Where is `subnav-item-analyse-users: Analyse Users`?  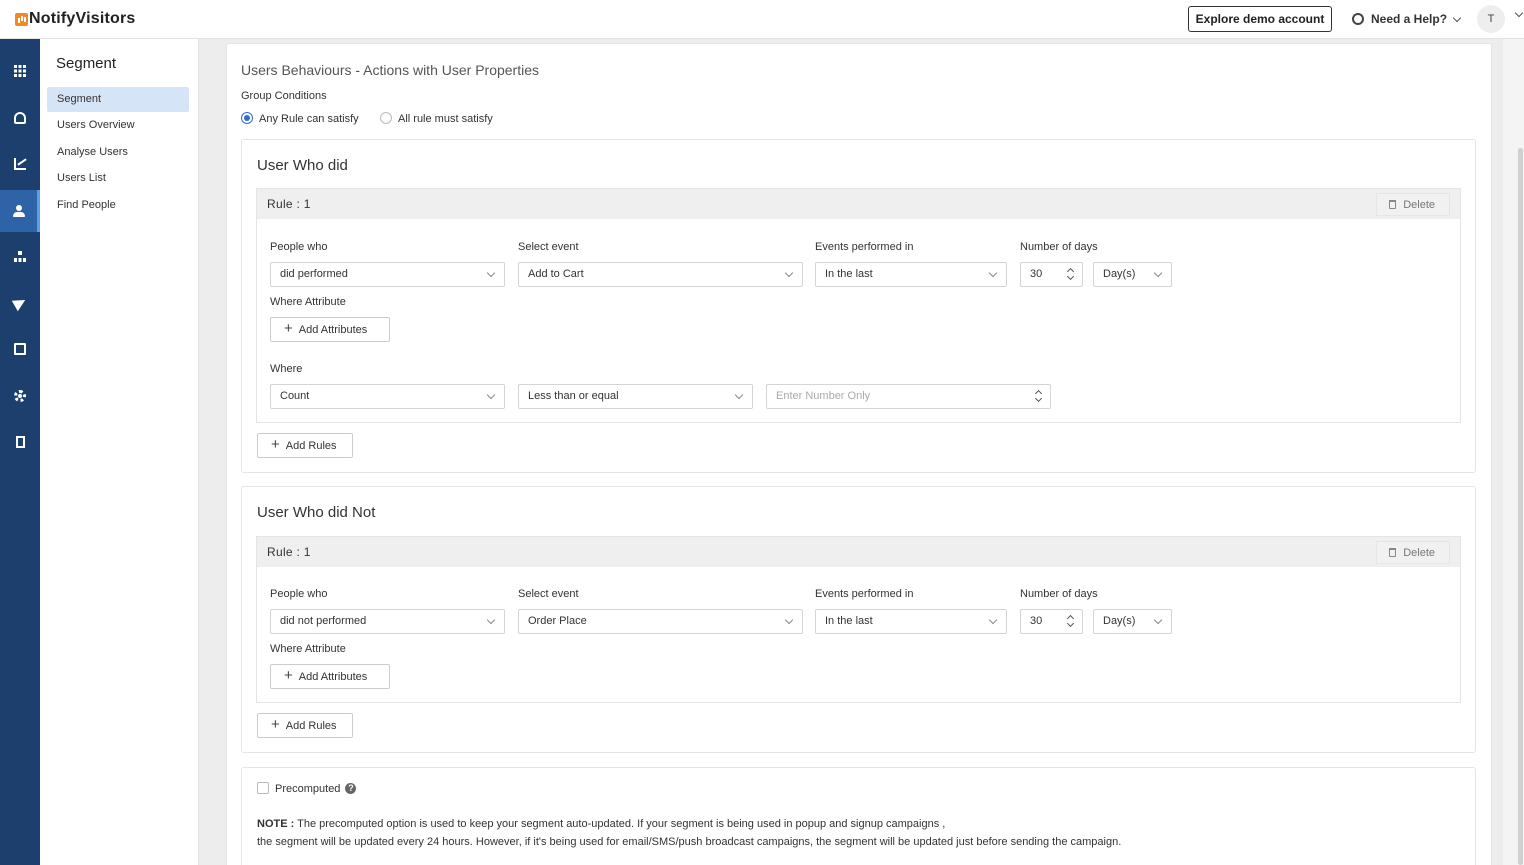
subnav-item-analyse-users: Analyse Users is located at coordinates (118, 152).